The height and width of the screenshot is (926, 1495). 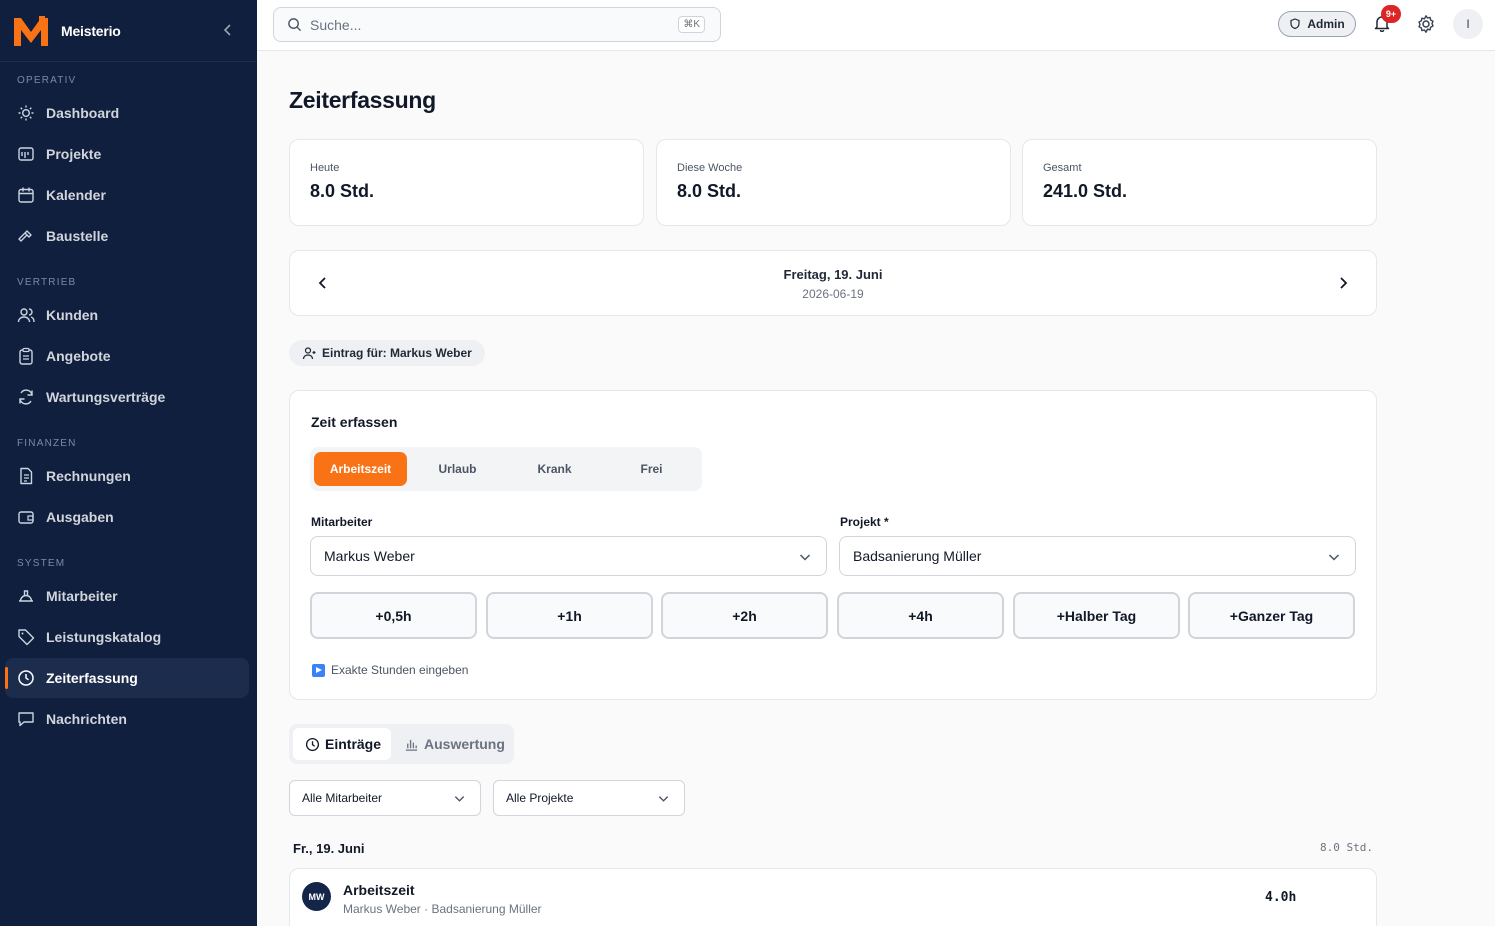 I want to click on search-box: ⌘K, so click(x=497, y=24).